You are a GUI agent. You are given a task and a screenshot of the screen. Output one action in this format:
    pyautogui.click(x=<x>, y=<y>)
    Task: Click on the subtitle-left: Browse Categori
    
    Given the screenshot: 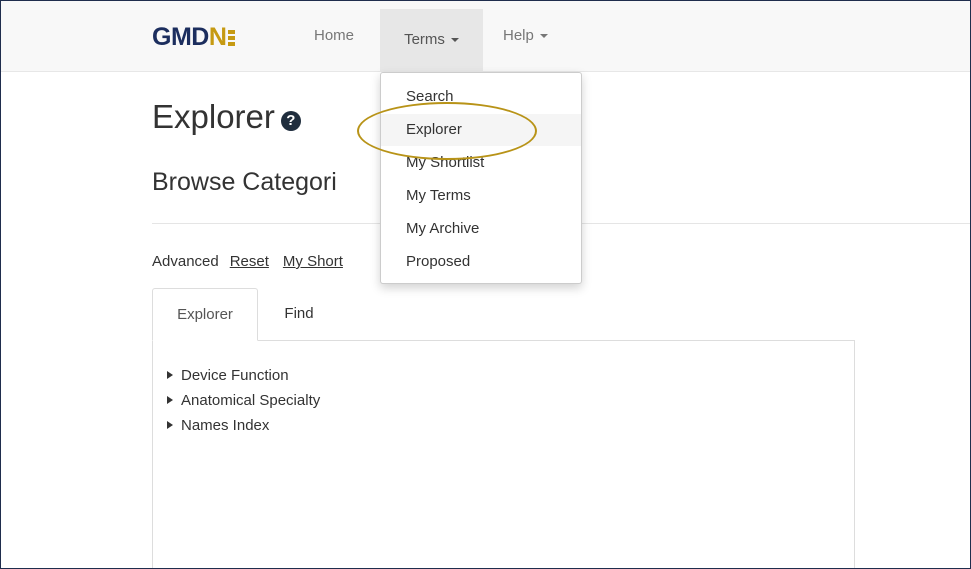 What is the action you would take?
    pyautogui.click(x=244, y=182)
    